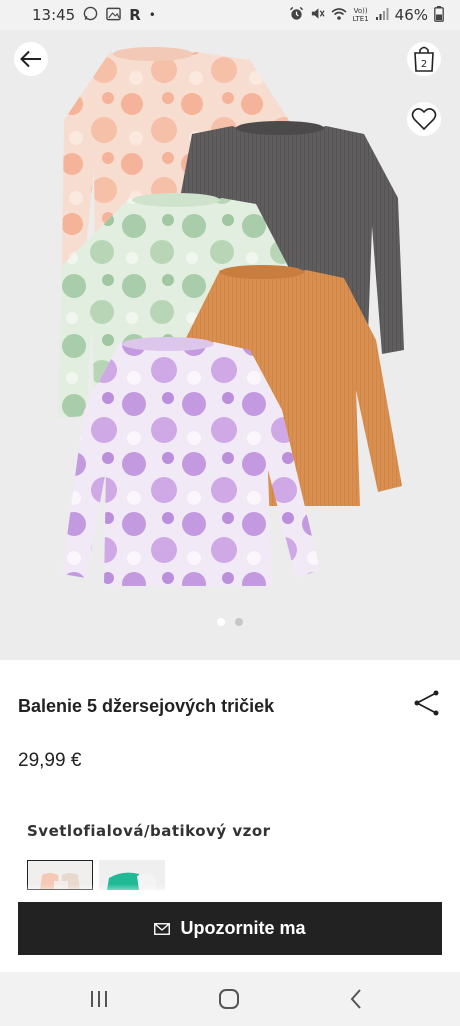  I want to click on carousel-dot, so click(239, 622).